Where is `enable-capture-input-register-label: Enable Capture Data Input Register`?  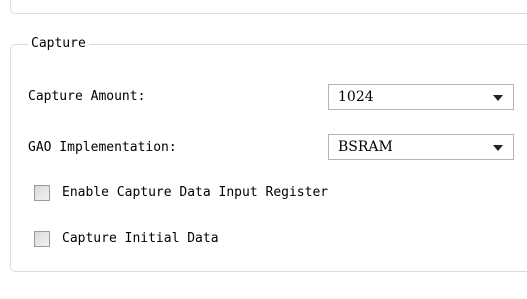
enable-capture-input-register-label: Enable Capture Data Input Register is located at coordinates (195, 193).